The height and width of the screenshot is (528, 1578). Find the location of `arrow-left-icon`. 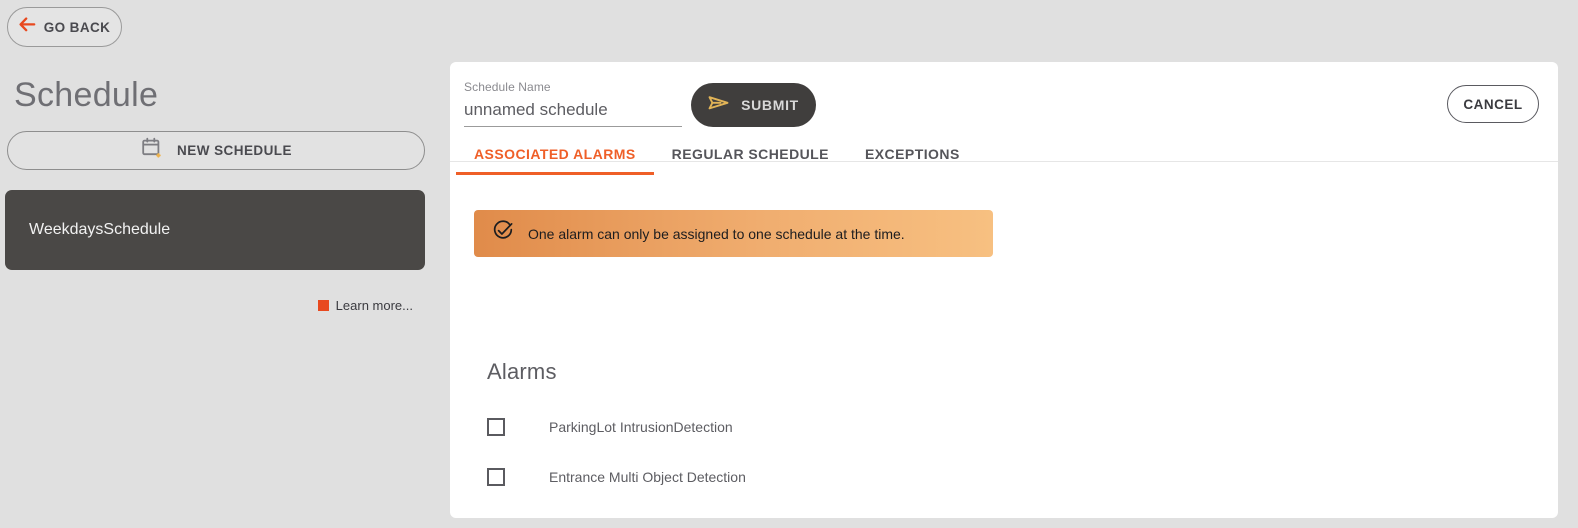

arrow-left-icon is located at coordinates (27, 27).